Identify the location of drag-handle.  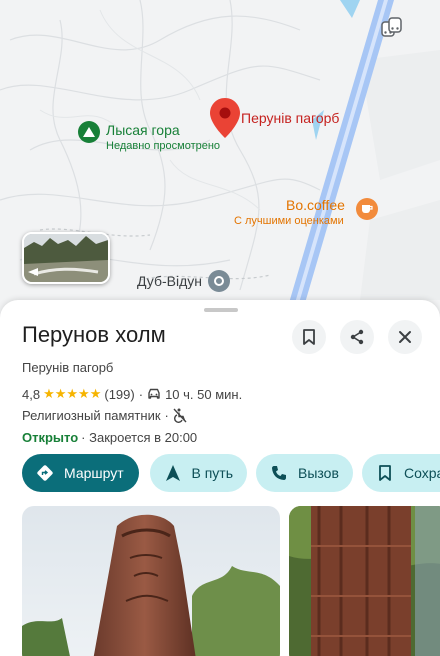
(221, 310).